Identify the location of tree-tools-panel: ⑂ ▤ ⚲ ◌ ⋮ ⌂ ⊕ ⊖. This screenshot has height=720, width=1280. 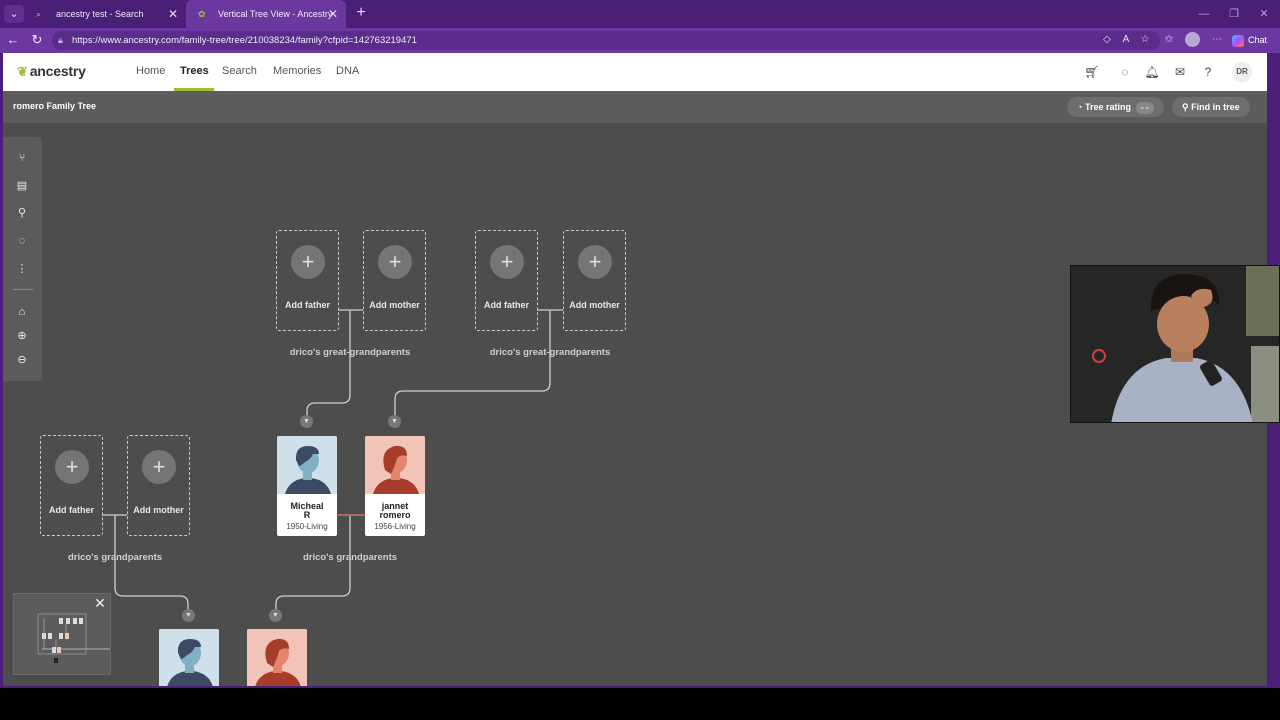
(22, 259).